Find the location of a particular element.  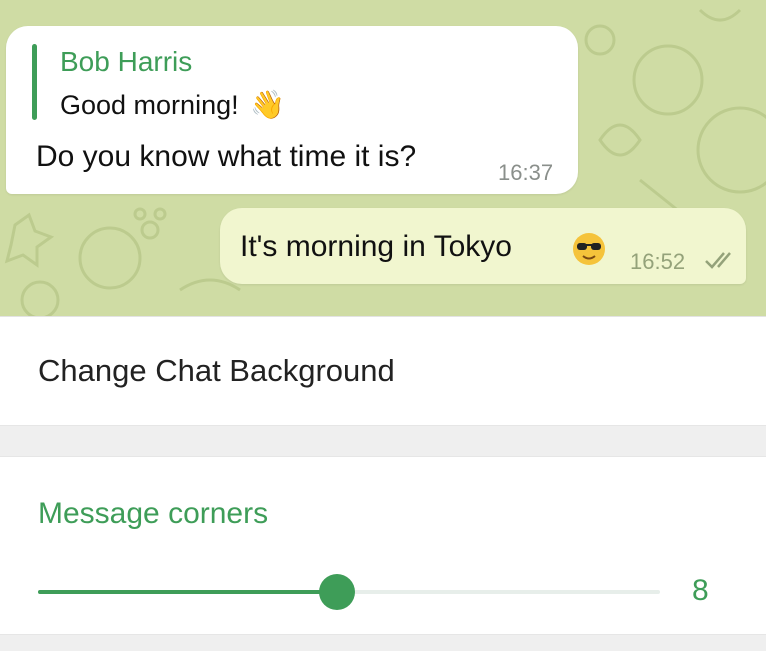

incoming-message-time: 16:37 is located at coordinates (526, 172).